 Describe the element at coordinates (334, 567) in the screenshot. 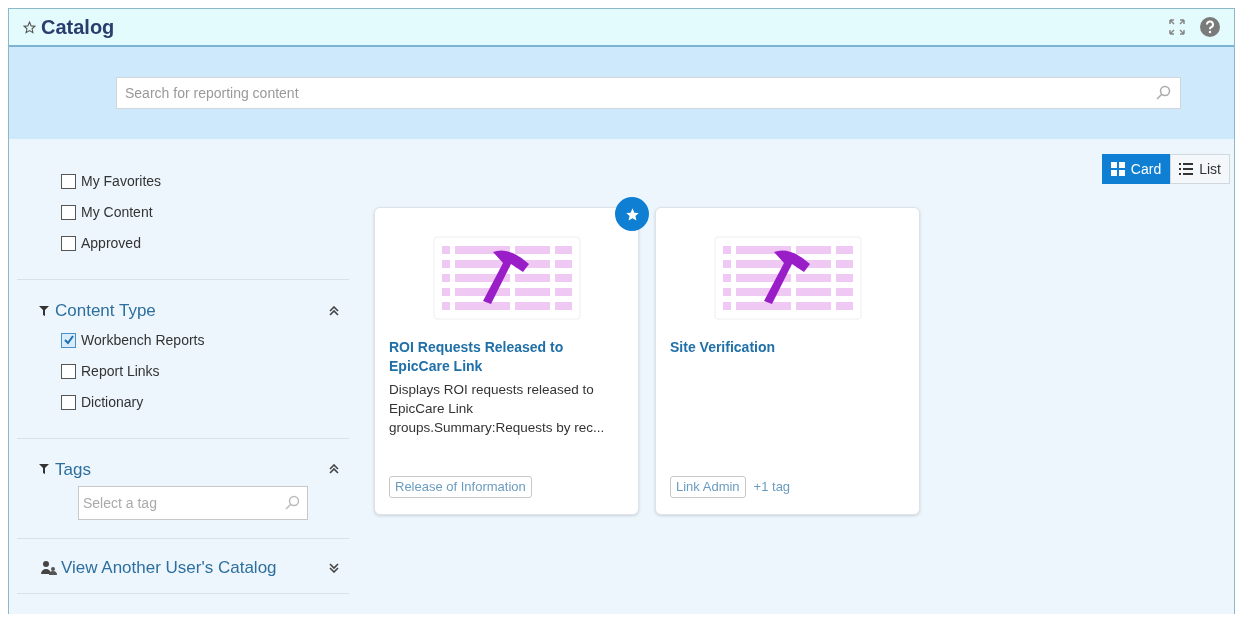

I see `expand-chevron-icon` at that location.